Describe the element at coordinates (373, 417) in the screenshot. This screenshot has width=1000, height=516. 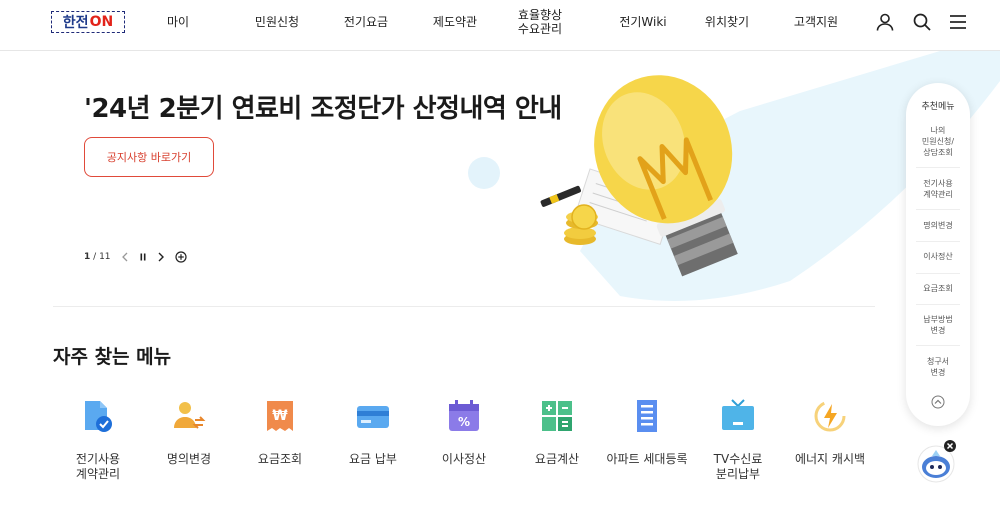
I see `card-icon` at that location.